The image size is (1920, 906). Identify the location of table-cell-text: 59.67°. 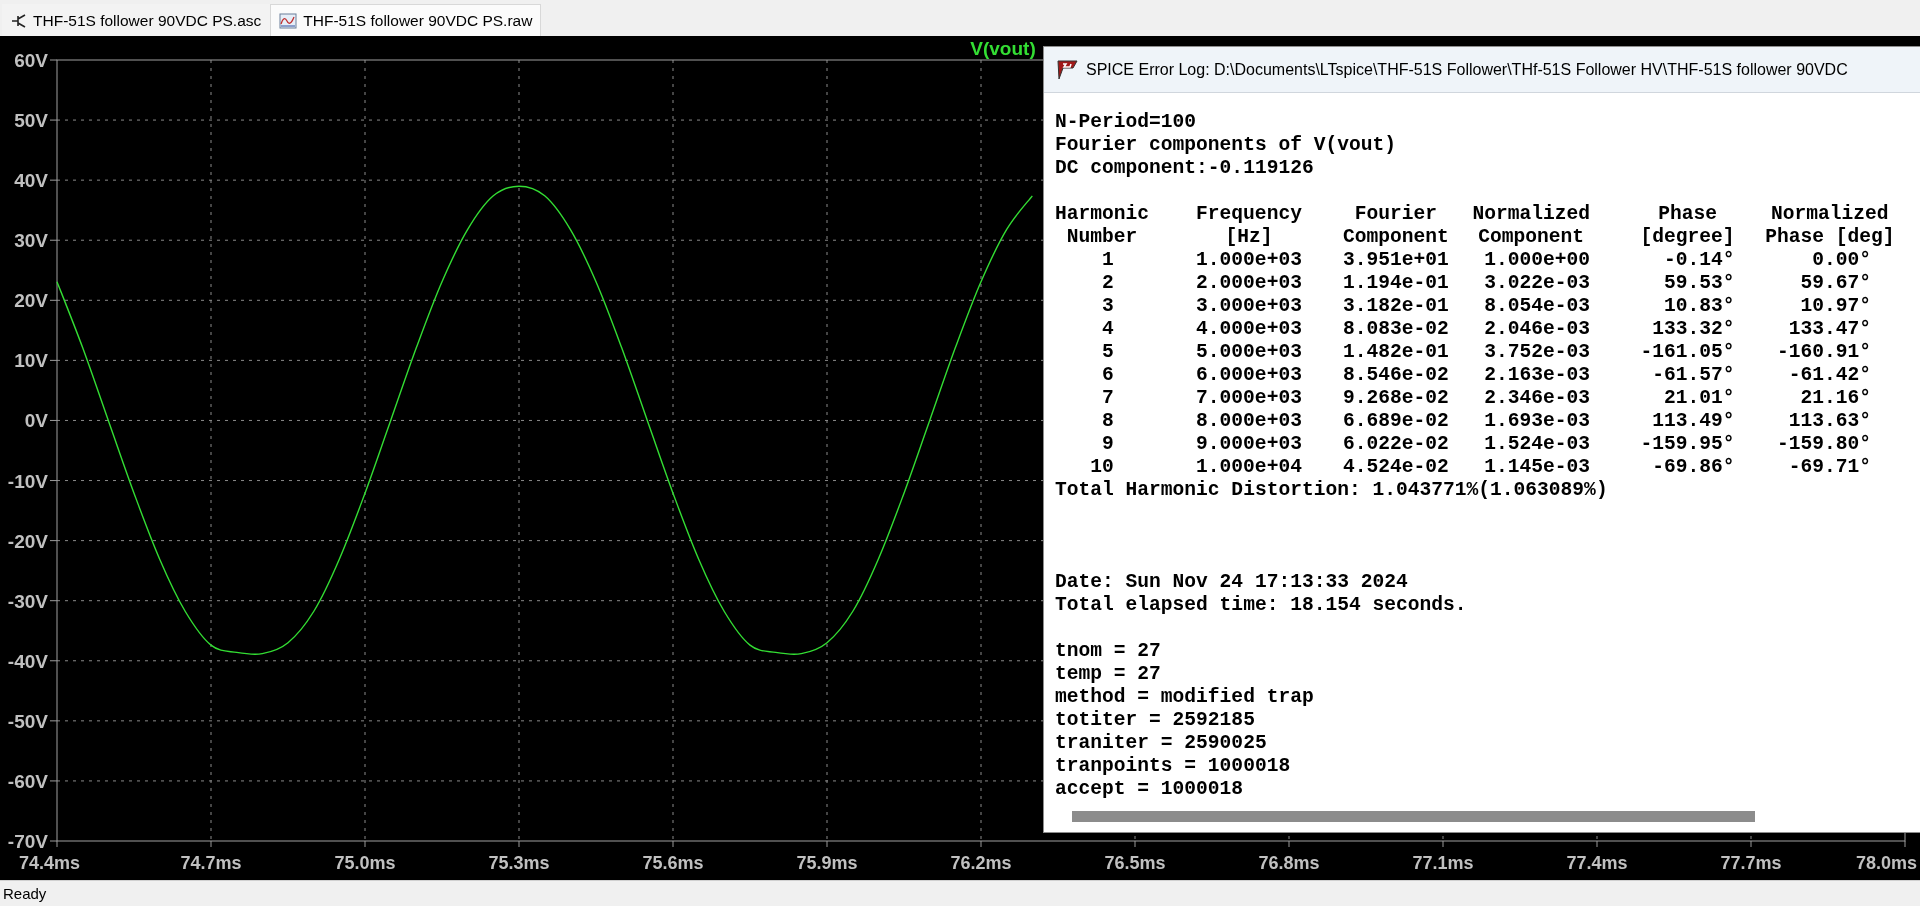
(1835, 283).